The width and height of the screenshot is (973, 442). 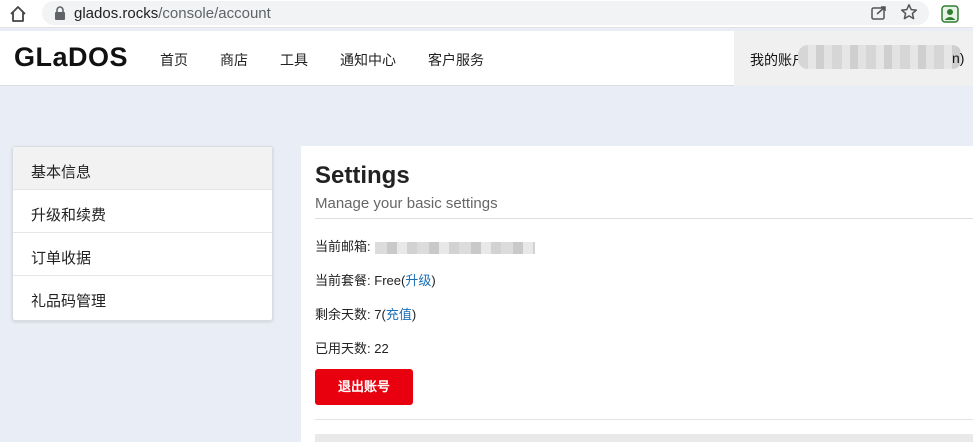 I want to click on home-icon, so click(x=18, y=14).